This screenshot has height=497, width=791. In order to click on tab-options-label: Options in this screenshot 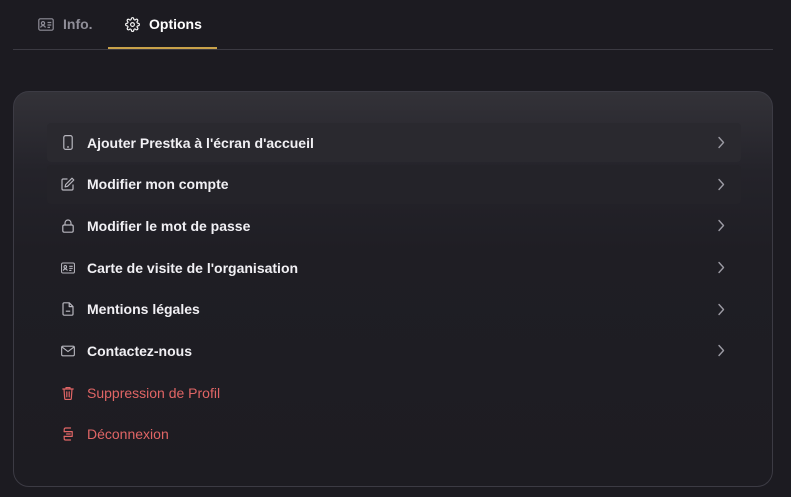, I will do `click(175, 24)`.